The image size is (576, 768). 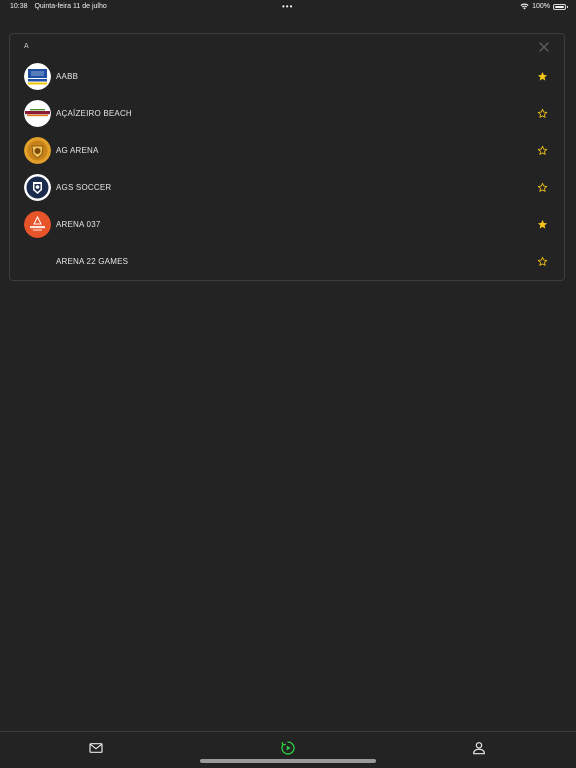 I want to click on multitasking-dots: •••, so click(x=287, y=7).